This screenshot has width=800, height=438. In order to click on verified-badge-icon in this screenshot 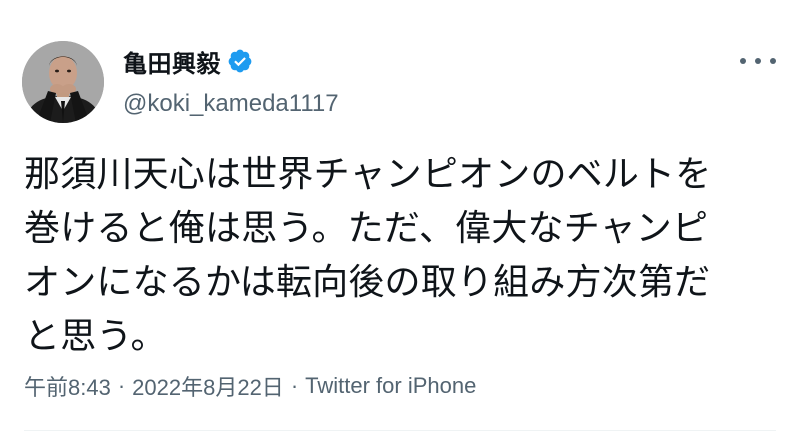, I will do `click(240, 61)`.